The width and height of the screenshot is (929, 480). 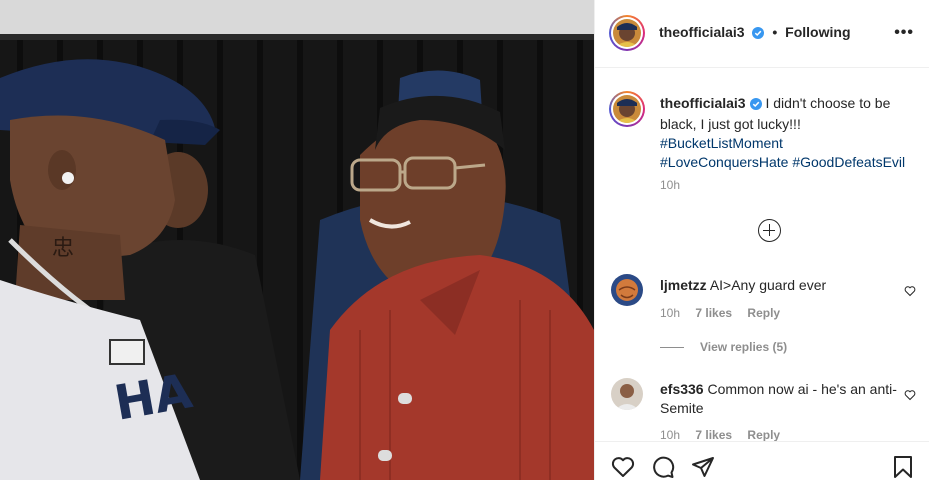 I want to click on caption-username: theofficialai3, so click(x=703, y=103).